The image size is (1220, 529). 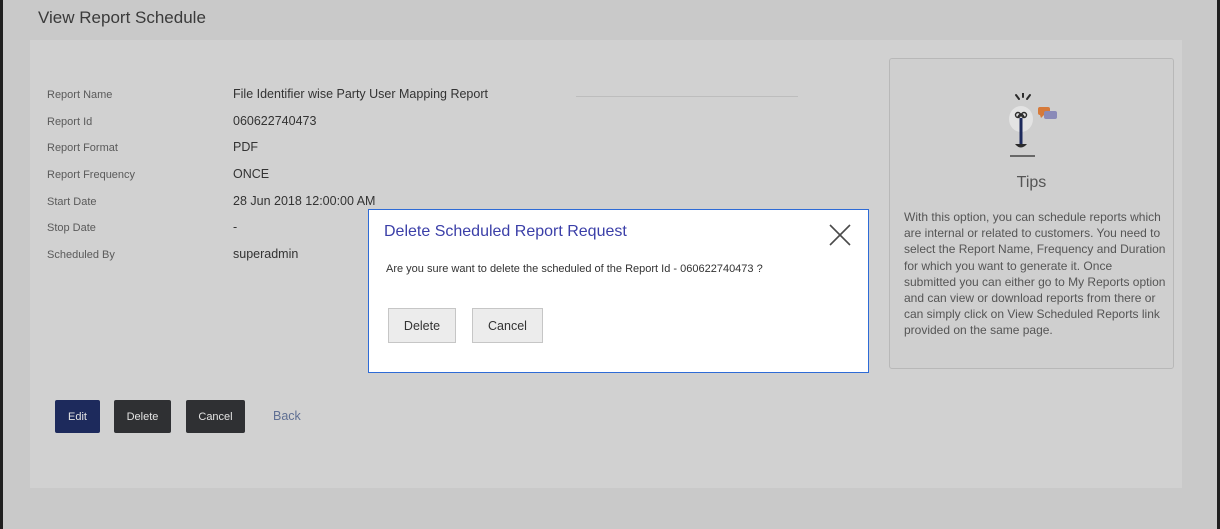 I want to click on divider, so click(x=687, y=96).